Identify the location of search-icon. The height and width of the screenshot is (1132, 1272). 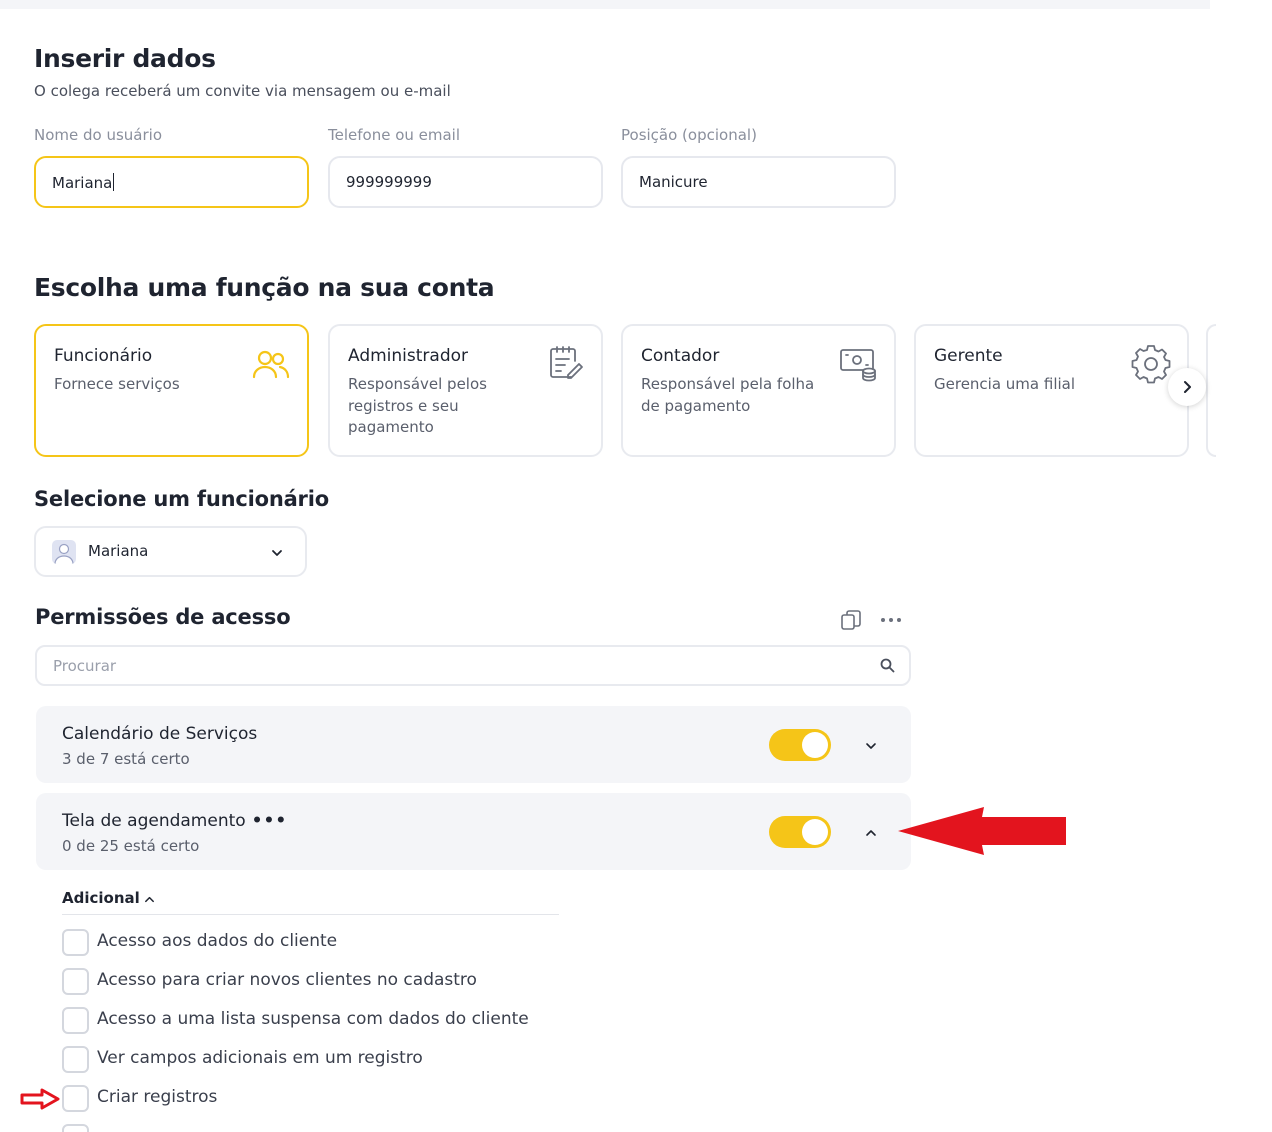
(887, 665).